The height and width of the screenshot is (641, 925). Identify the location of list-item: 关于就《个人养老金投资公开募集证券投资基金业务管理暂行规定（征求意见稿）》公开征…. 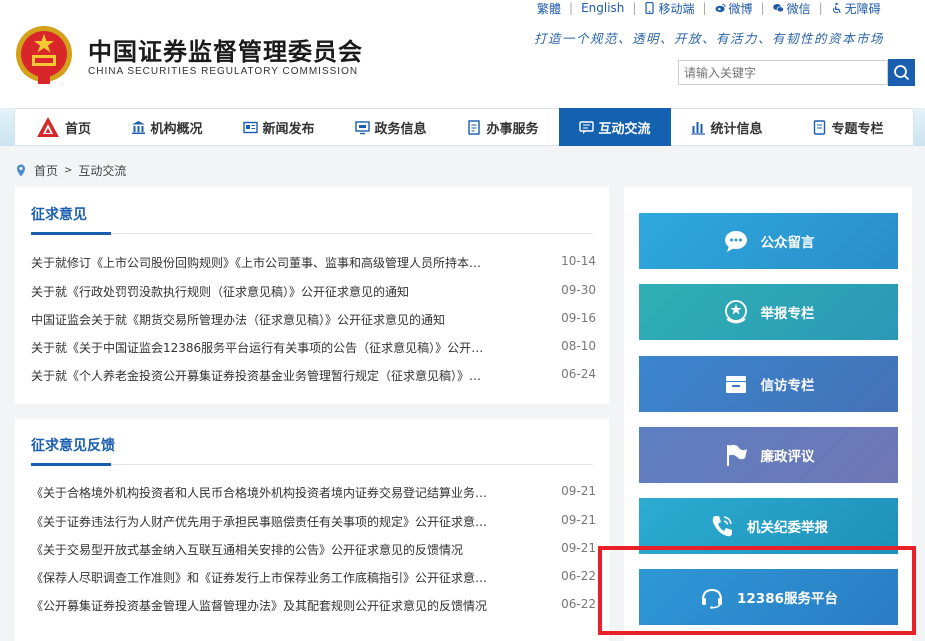
(313, 376).